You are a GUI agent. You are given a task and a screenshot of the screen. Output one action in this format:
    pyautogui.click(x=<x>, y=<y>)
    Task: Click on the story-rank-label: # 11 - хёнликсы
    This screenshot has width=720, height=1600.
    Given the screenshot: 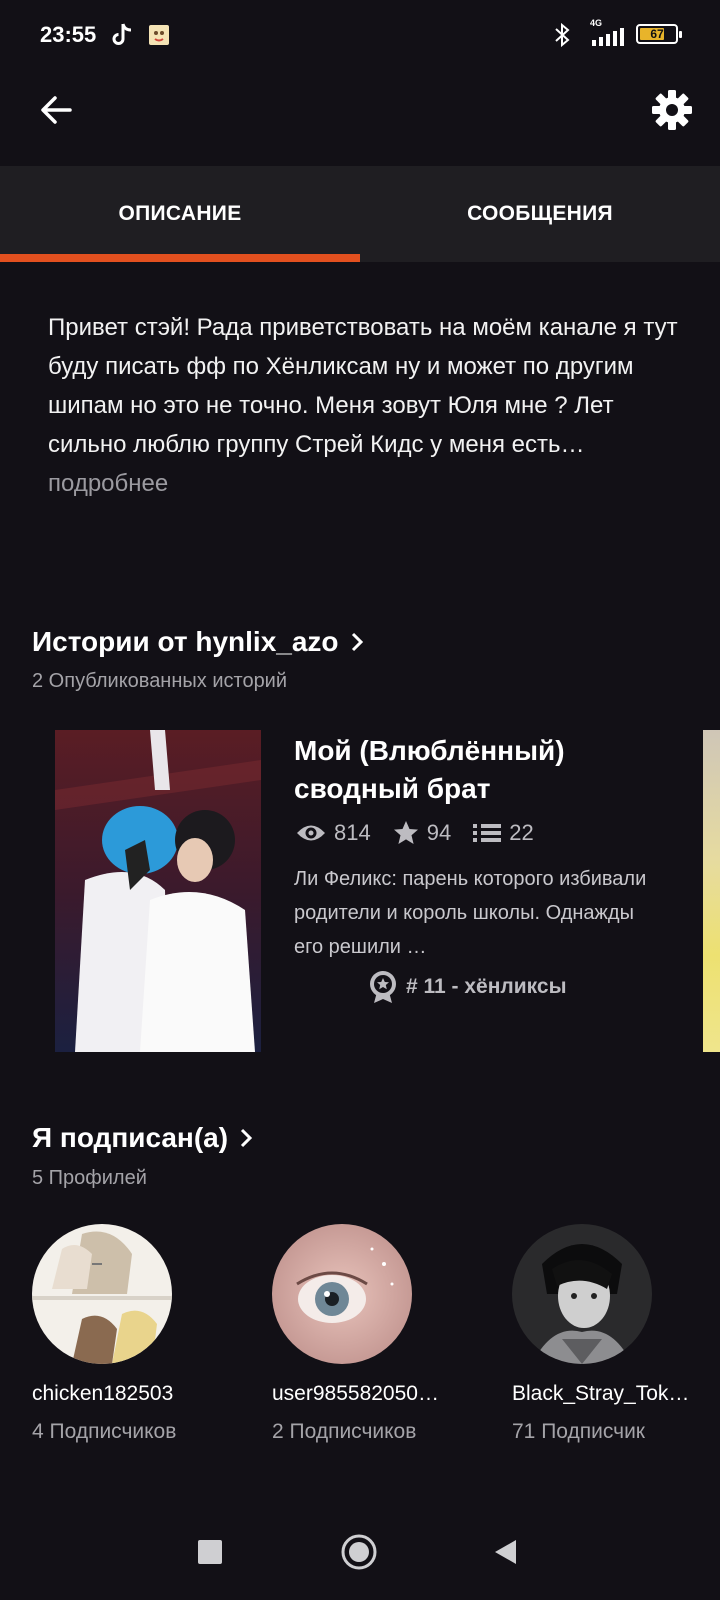 What is the action you would take?
    pyautogui.click(x=486, y=986)
    